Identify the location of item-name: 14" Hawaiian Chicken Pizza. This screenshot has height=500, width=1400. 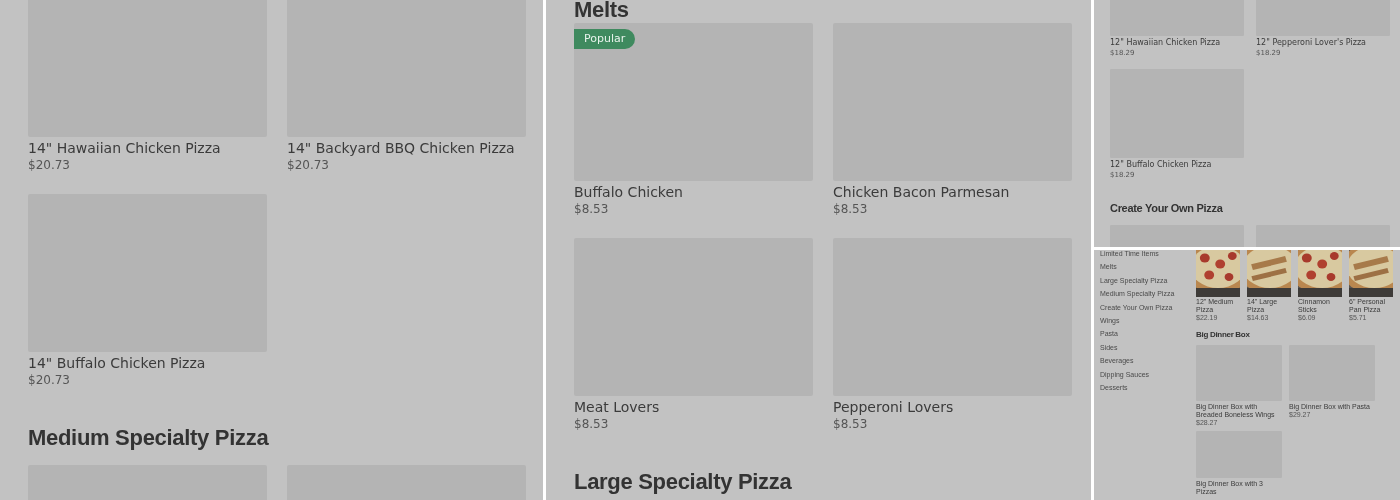
(125, 148).